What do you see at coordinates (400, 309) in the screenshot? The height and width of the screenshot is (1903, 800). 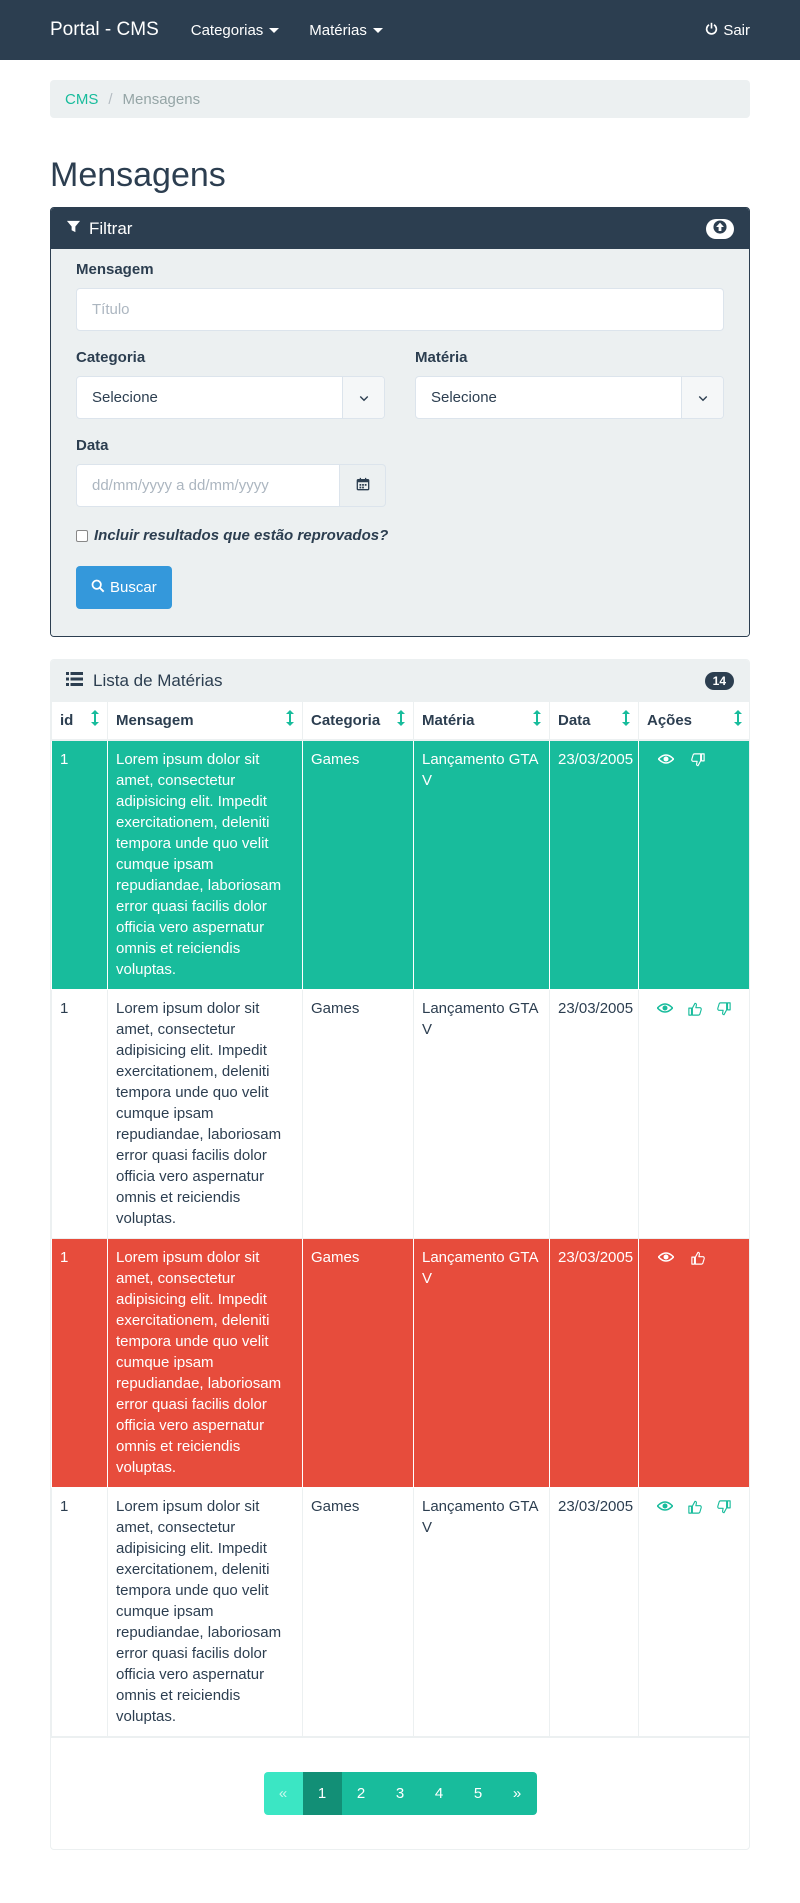 I see `mensagem-input: Título` at bounding box center [400, 309].